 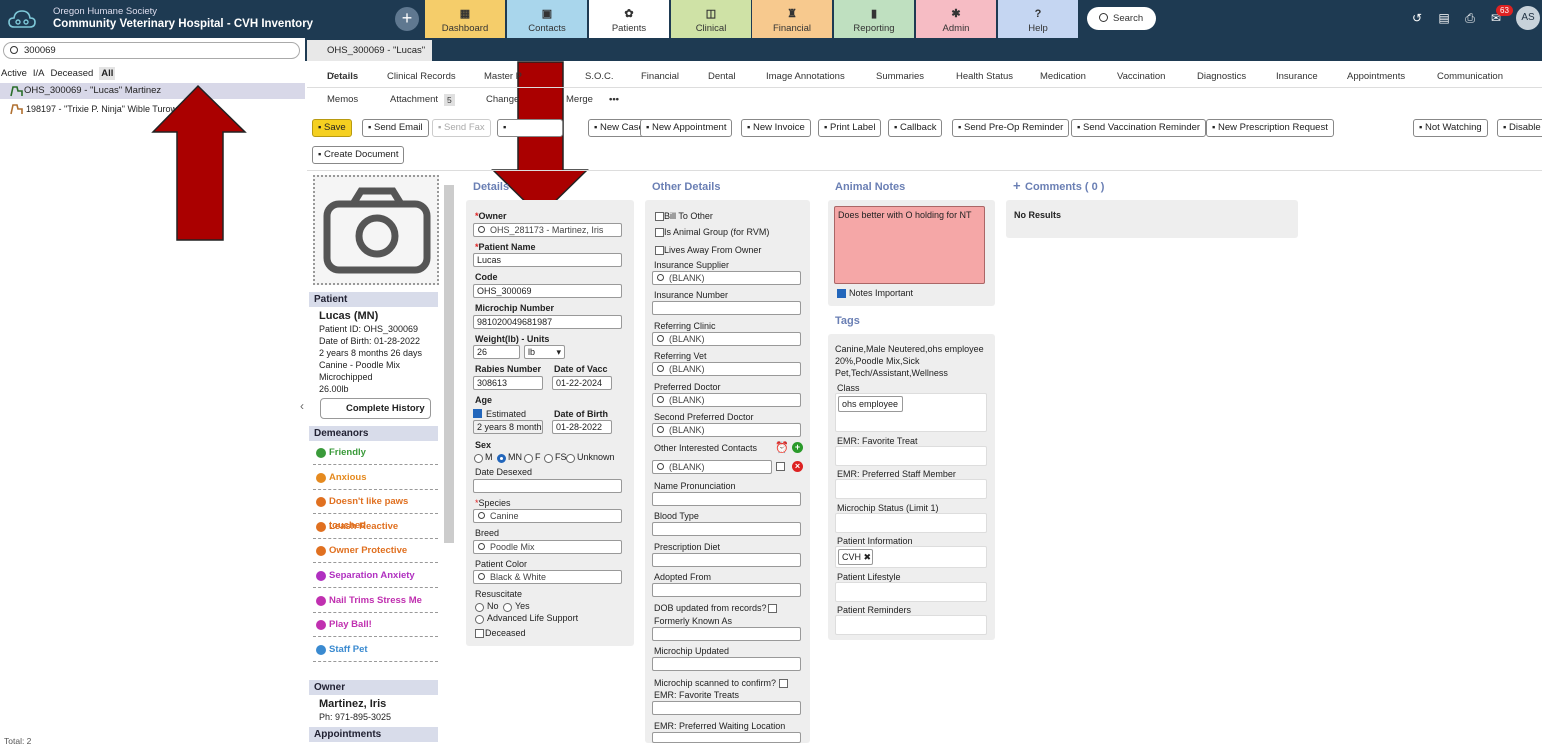 What do you see at coordinates (911, 489) in the screenshot?
I see `staff-field` at bounding box center [911, 489].